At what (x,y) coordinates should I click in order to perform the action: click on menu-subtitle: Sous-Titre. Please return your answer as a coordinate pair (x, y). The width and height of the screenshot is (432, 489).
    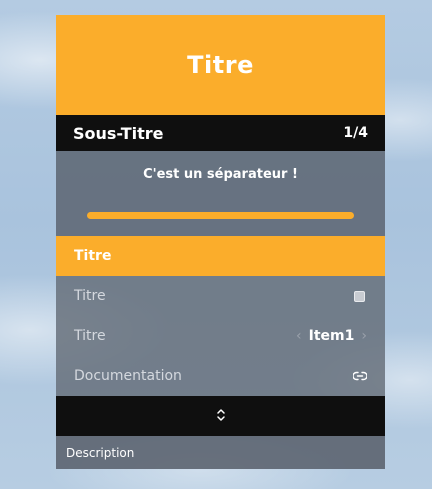
    Looking at the image, I should click on (118, 133).